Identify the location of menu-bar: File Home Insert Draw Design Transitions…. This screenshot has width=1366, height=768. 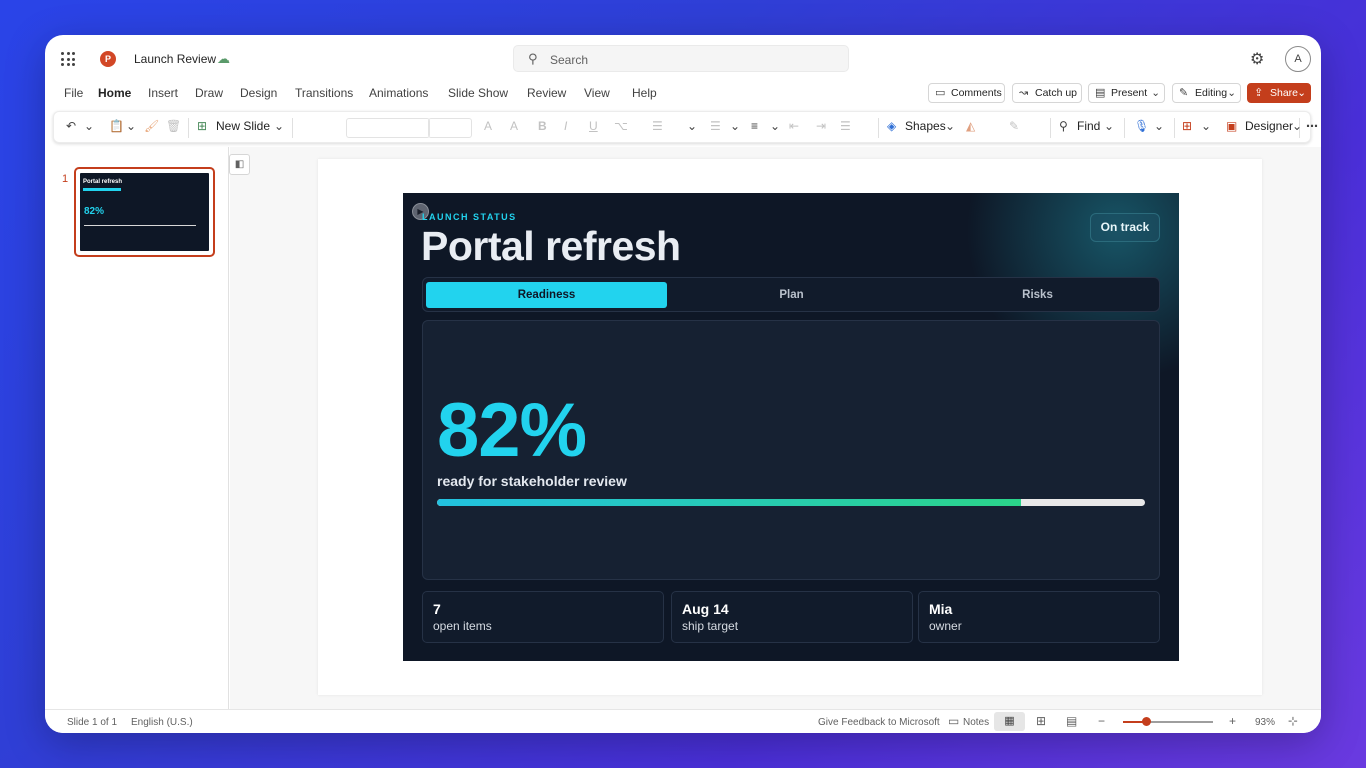
(683, 96).